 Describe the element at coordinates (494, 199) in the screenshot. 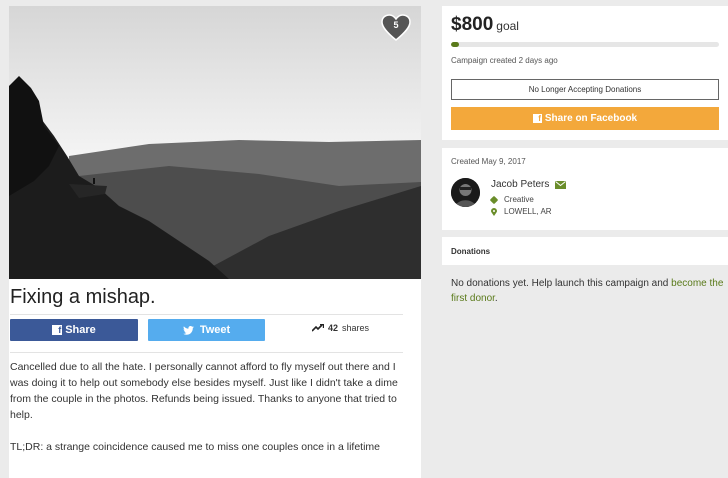

I see `tag-icon` at that location.